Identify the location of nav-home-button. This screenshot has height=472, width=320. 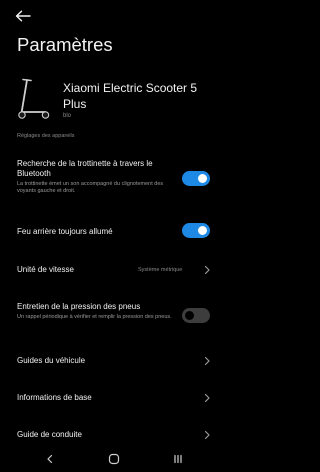
(114, 459).